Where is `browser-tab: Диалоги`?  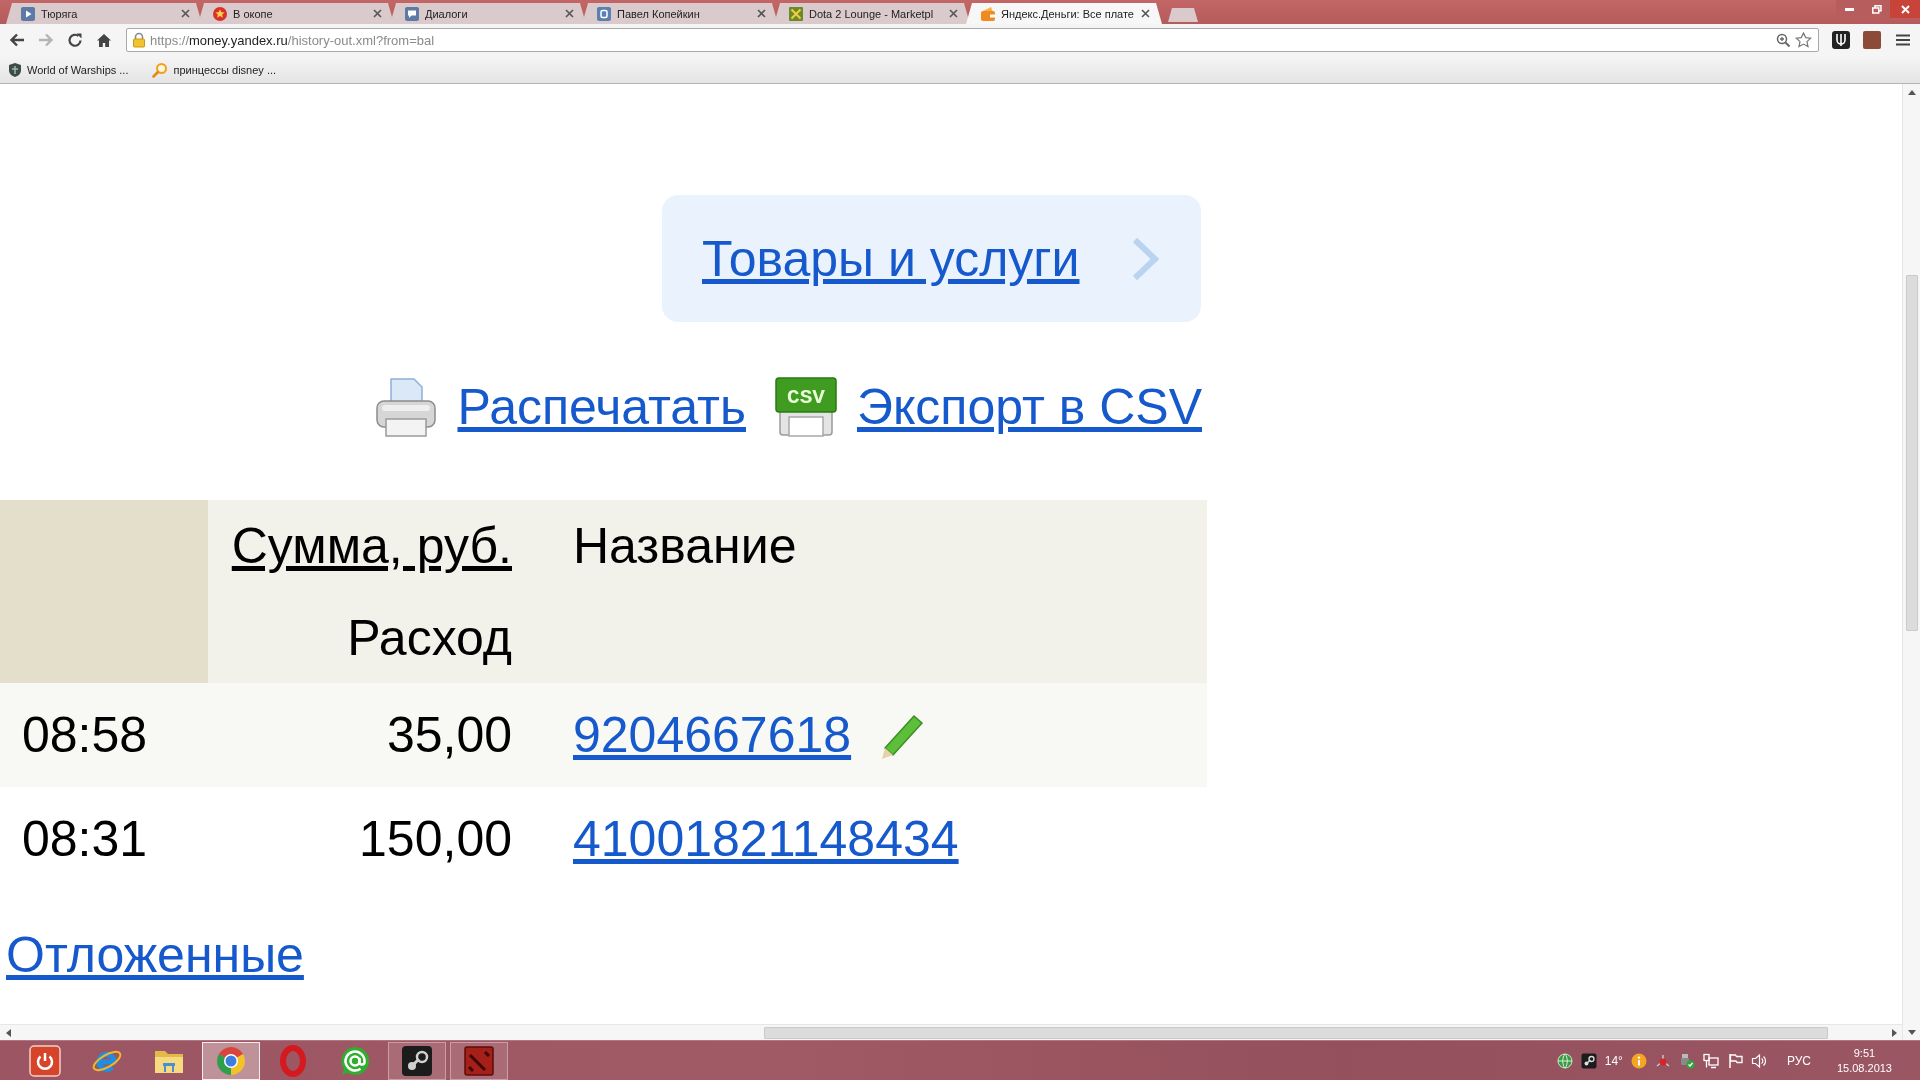 browser-tab: Диалоги is located at coordinates (488, 13).